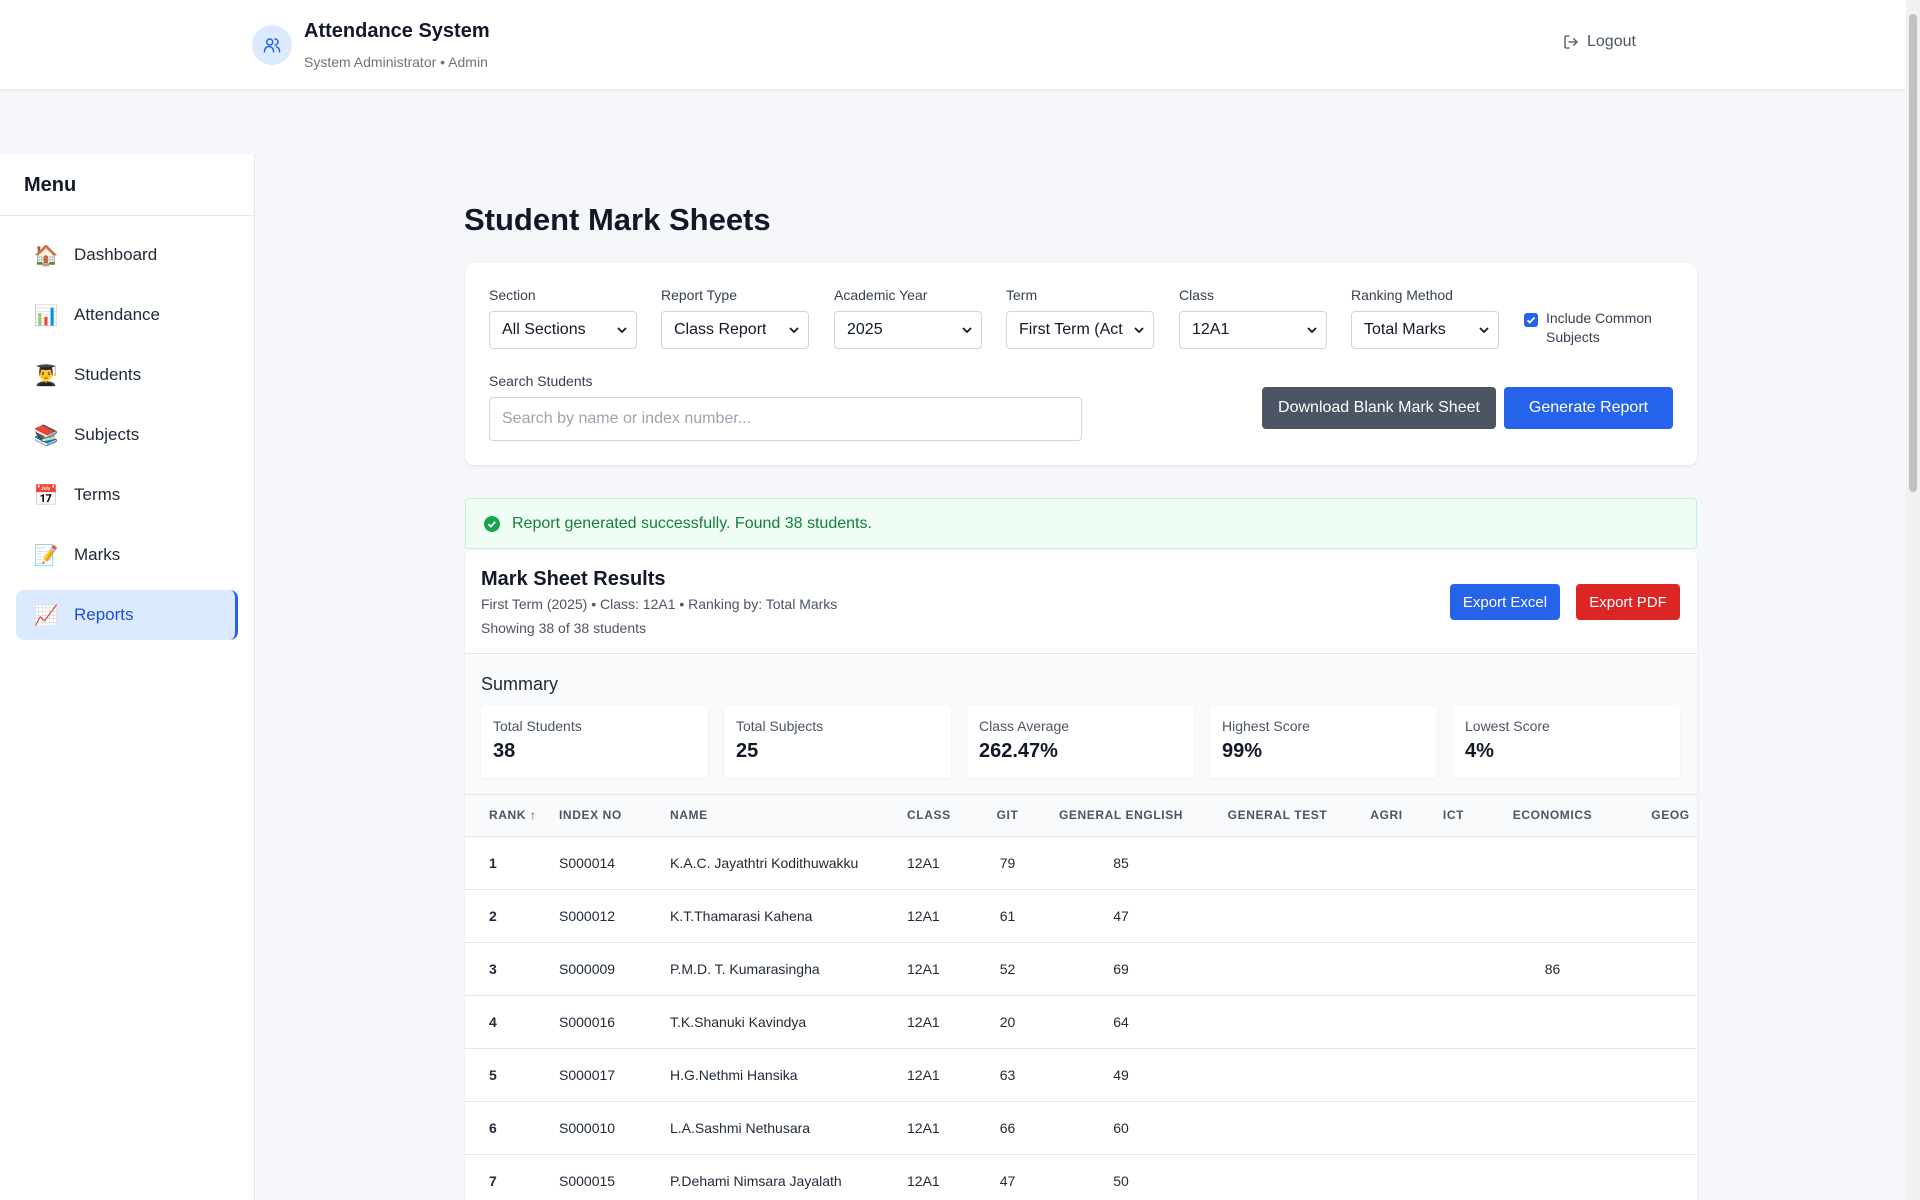 The height and width of the screenshot is (1200, 1920). What do you see at coordinates (1253, 330) in the screenshot?
I see `class-select: 12A1` at bounding box center [1253, 330].